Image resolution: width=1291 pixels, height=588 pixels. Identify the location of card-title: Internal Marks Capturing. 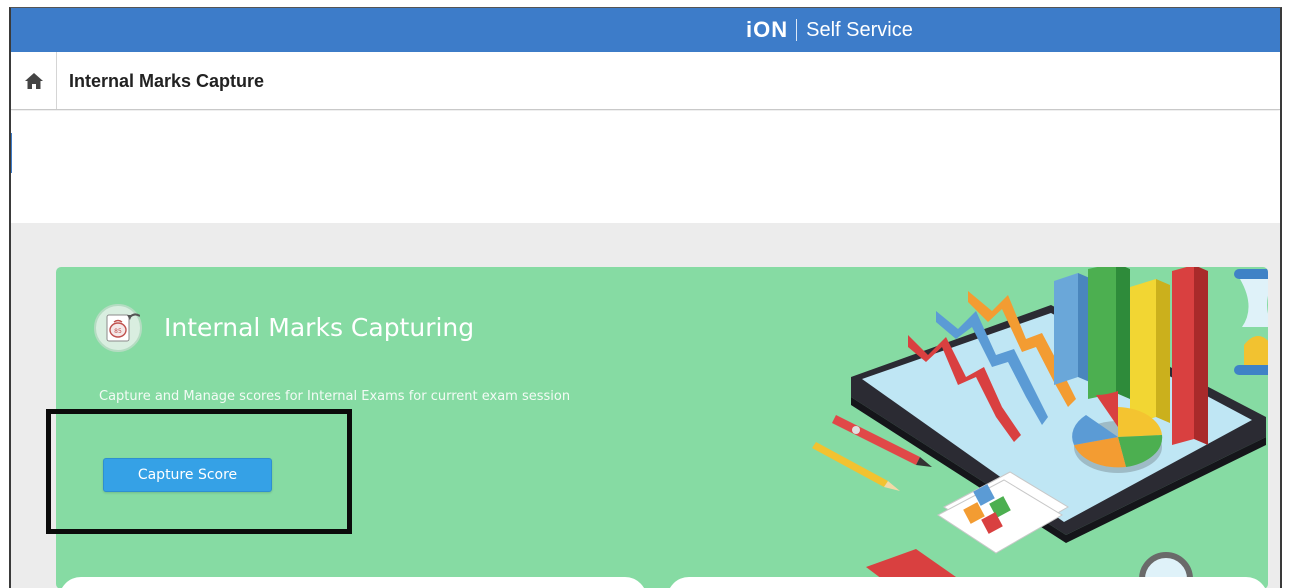
(319, 327).